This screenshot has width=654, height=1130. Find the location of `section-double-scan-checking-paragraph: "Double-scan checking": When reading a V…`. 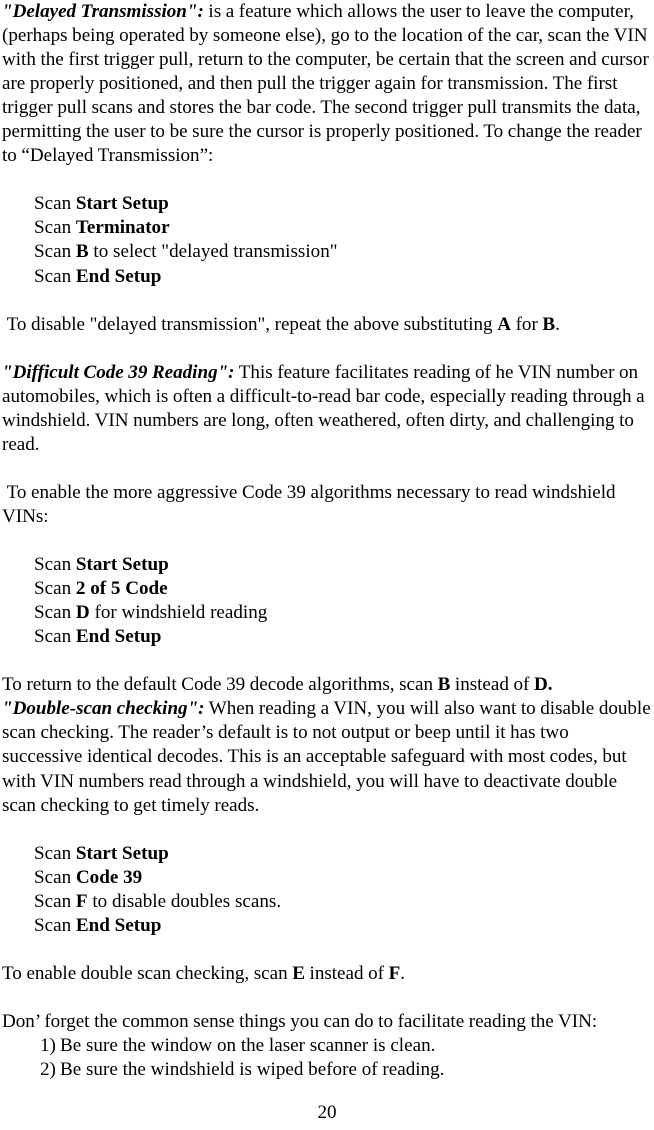

section-double-scan-checking-paragraph: "Double-scan checking": When reading a V… is located at coordinates (327, 757).